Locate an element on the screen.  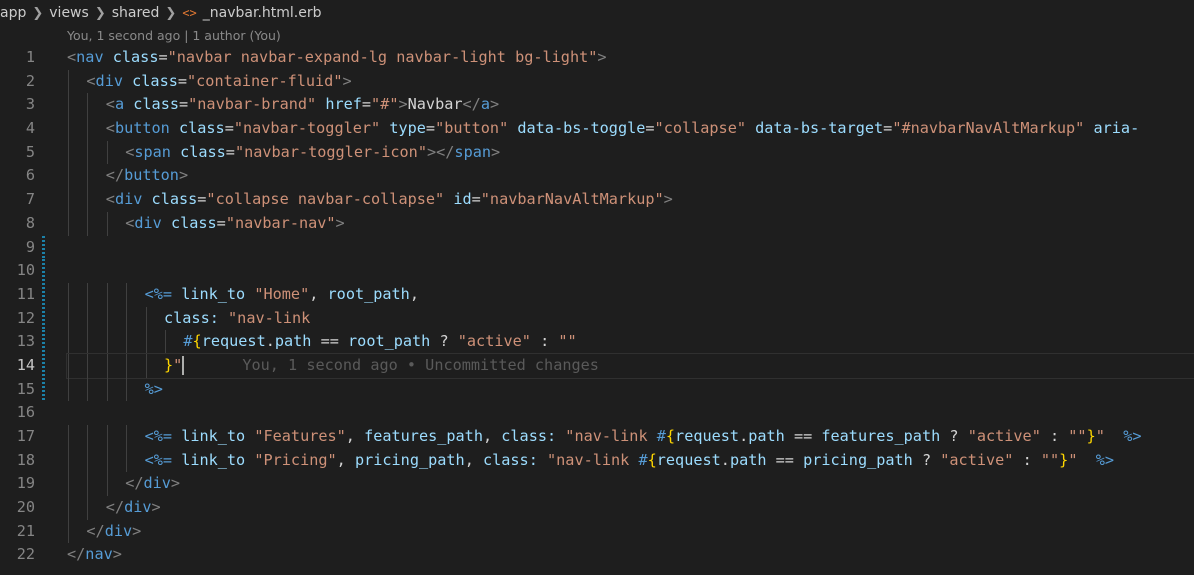
token-punc: </ is located at coordinates (115, 507).